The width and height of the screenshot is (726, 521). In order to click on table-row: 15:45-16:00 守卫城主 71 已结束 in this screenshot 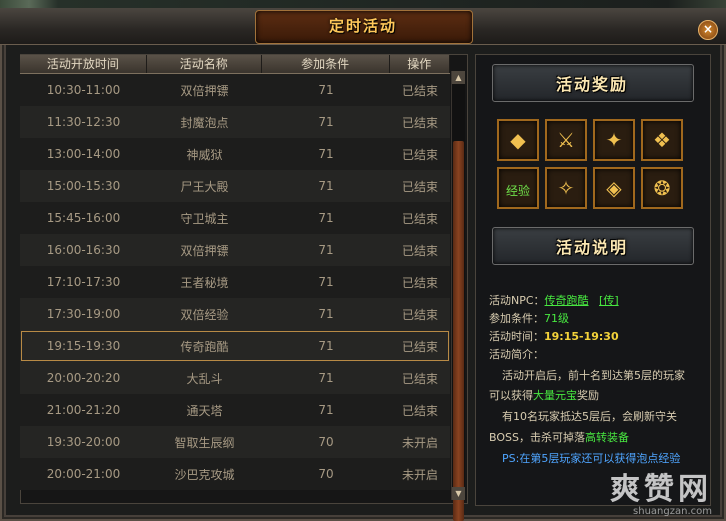, I will do `click(235, 218)`.